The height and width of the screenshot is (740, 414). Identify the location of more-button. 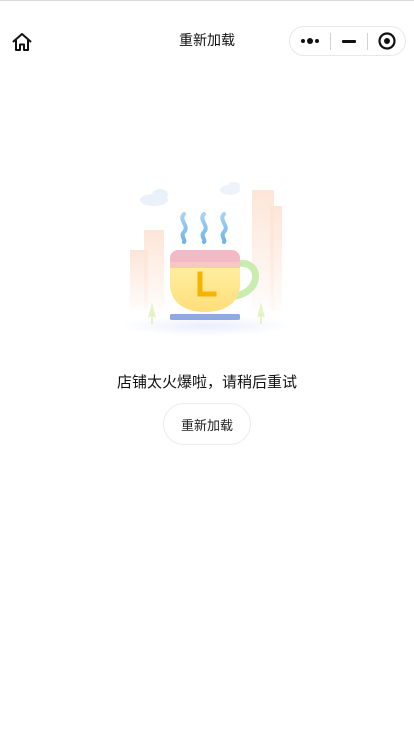
(310, 41).